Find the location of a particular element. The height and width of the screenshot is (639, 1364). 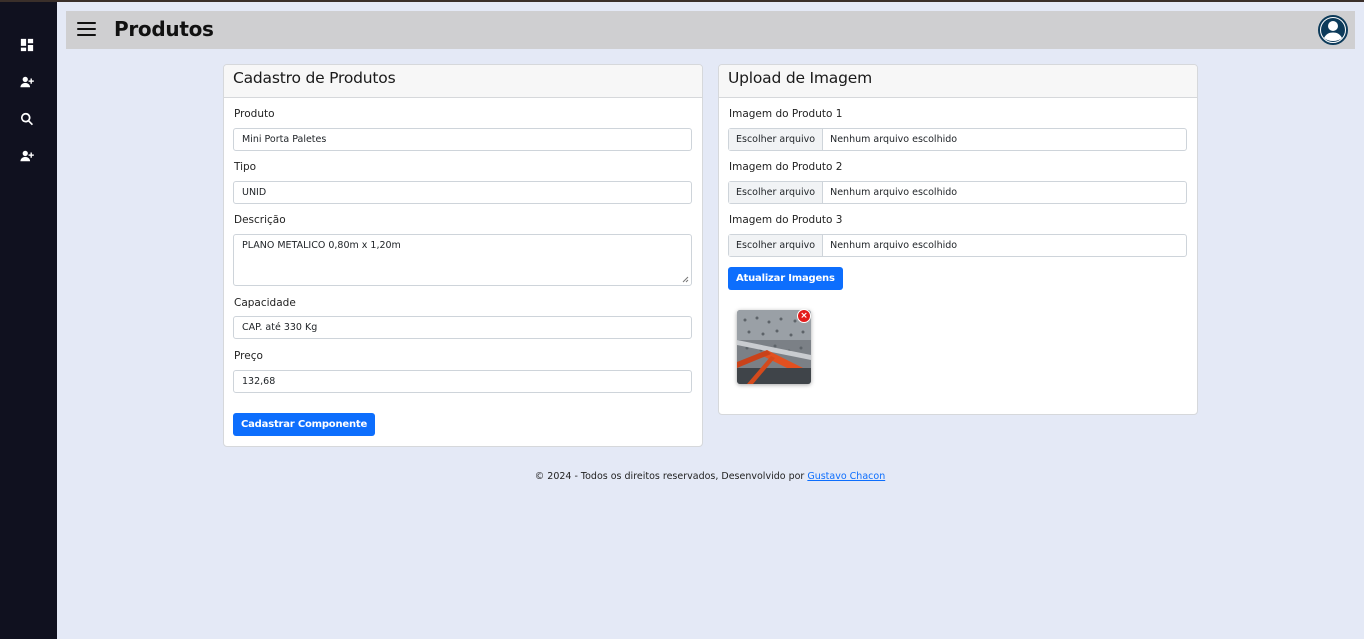

imagem-1-label: Imagem do Produto 1 is located at coordinates (786, 114).